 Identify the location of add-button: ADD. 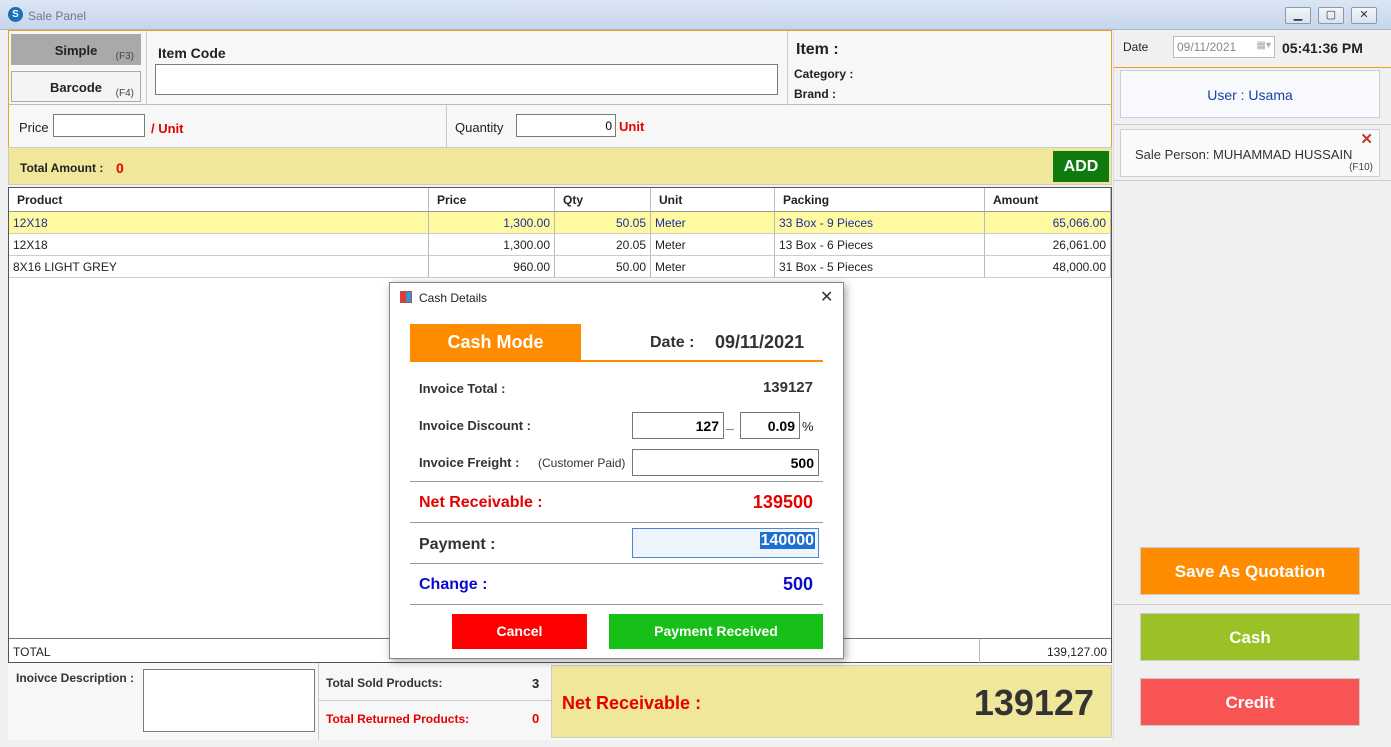
(1081, 166).